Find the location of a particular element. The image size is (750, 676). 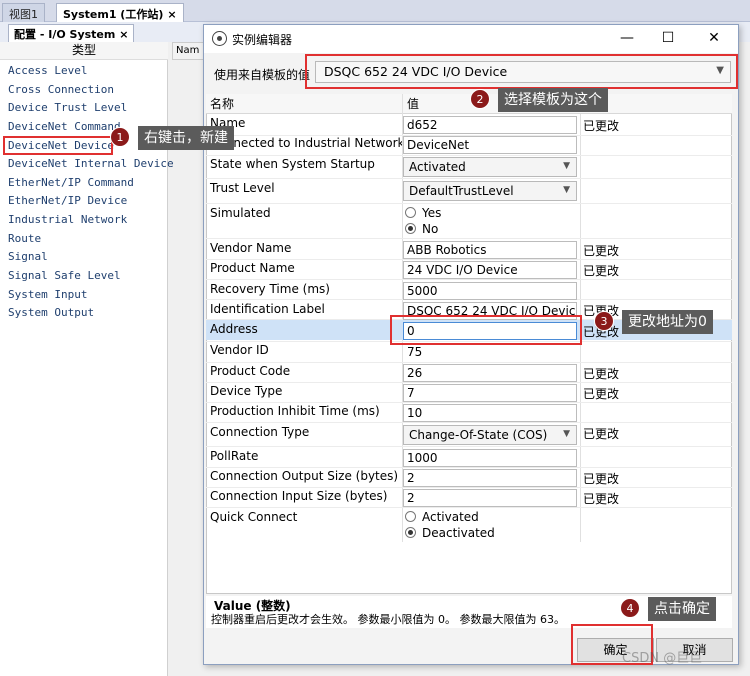

close-icon: ✕ is located at coordinates (714, 38).